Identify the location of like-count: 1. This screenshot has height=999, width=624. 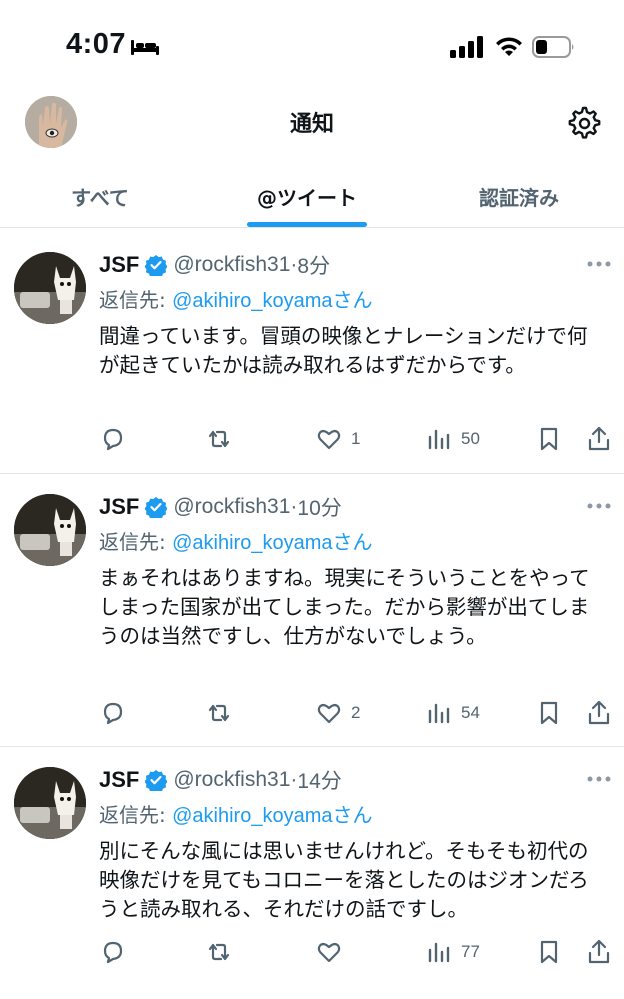
(356, 438).